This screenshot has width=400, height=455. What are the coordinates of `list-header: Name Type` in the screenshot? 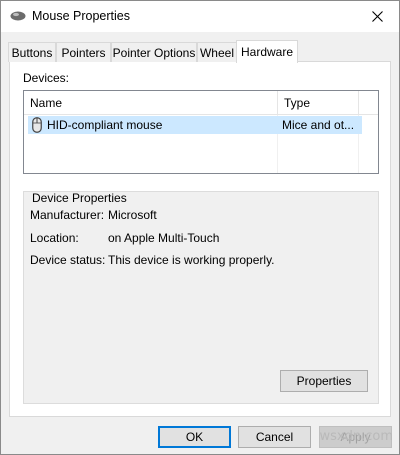 It's located at (201, 103).